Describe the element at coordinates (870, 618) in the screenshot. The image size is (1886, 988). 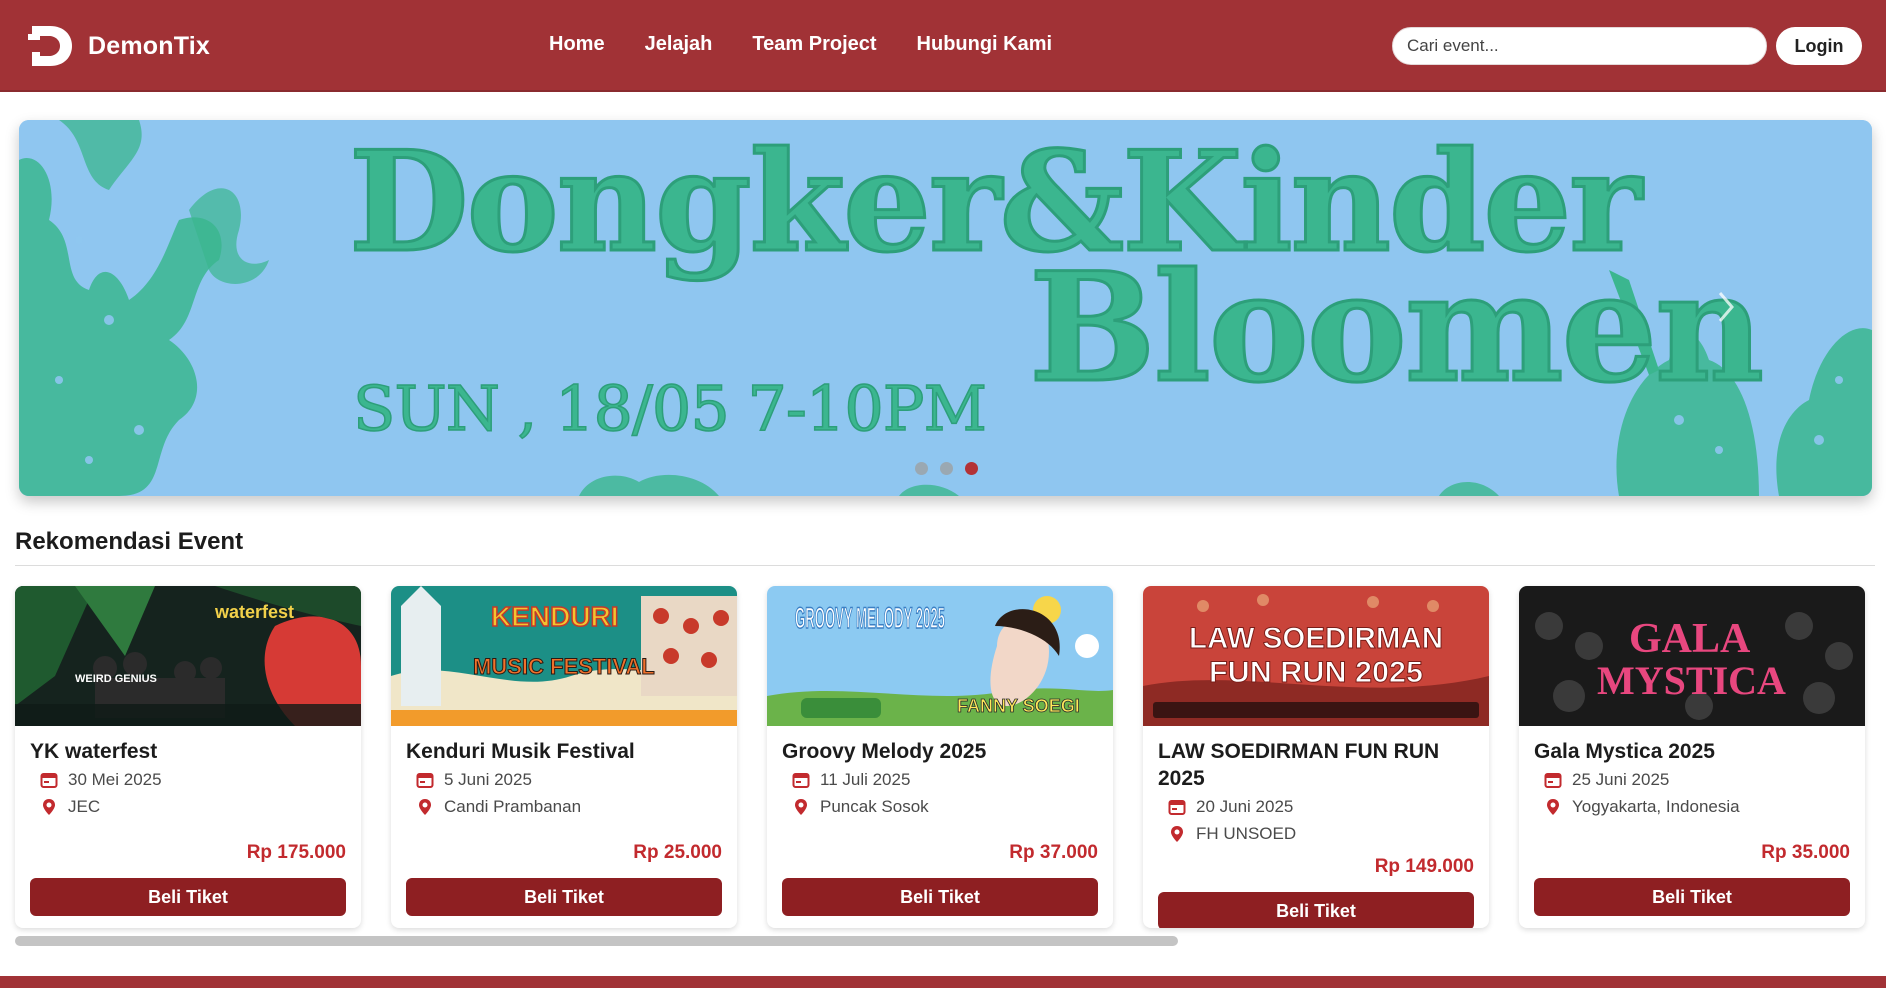
I see `banner-text: GROOVY MELODY 2025` at that location.